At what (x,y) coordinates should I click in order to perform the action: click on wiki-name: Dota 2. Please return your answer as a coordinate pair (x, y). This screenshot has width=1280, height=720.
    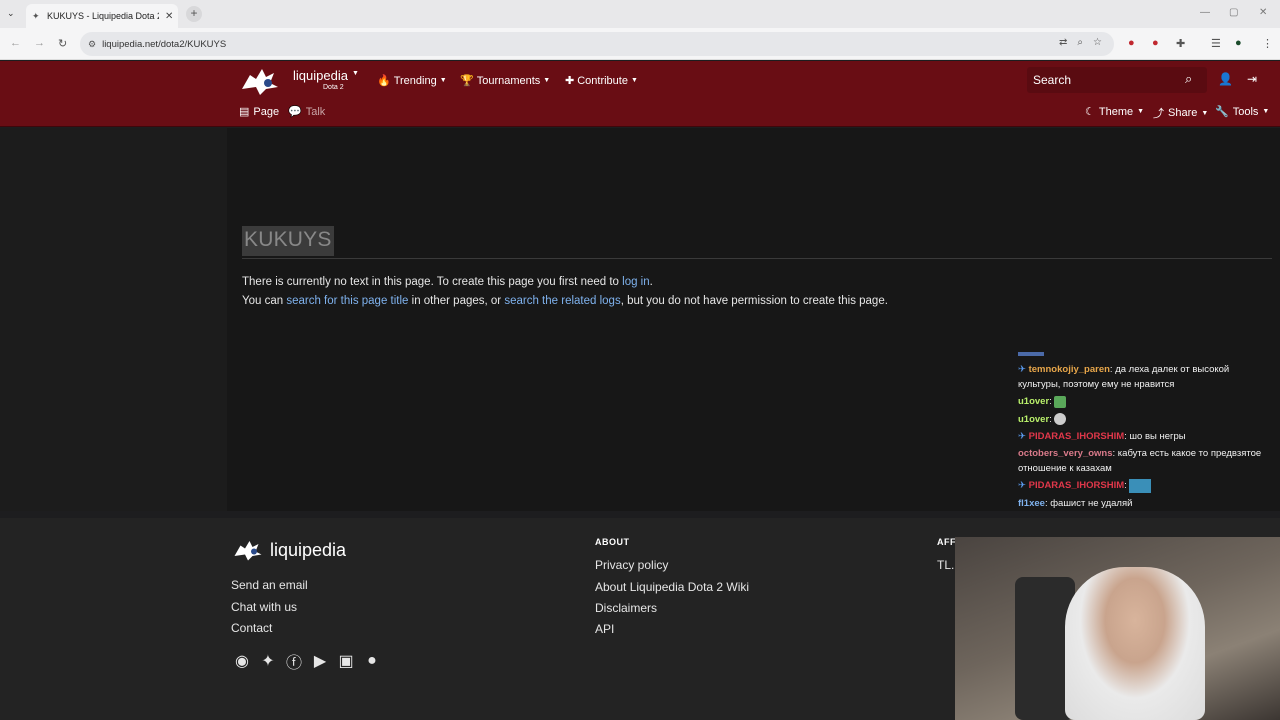
    Looking at the image, I should click on (333, 87).